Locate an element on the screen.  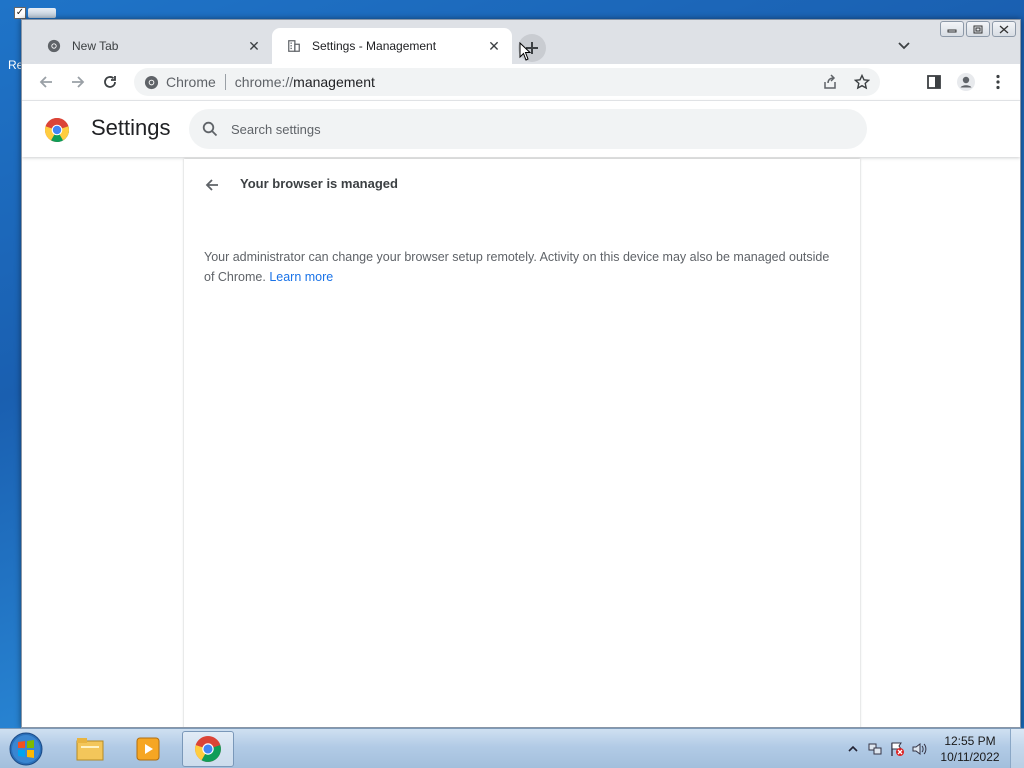
close-icon is located at coordinates (1004, 29).